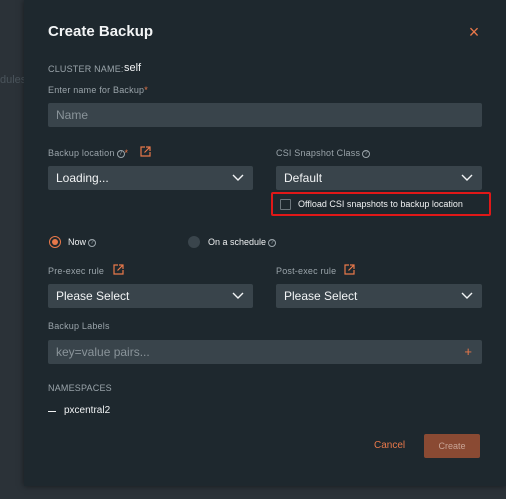 The height and width of the screenshot is (499, 506). What do you see at coordinates (474, 32) in the screenshot?
I see `close-icon: ×` at bounding box center [474, 32].